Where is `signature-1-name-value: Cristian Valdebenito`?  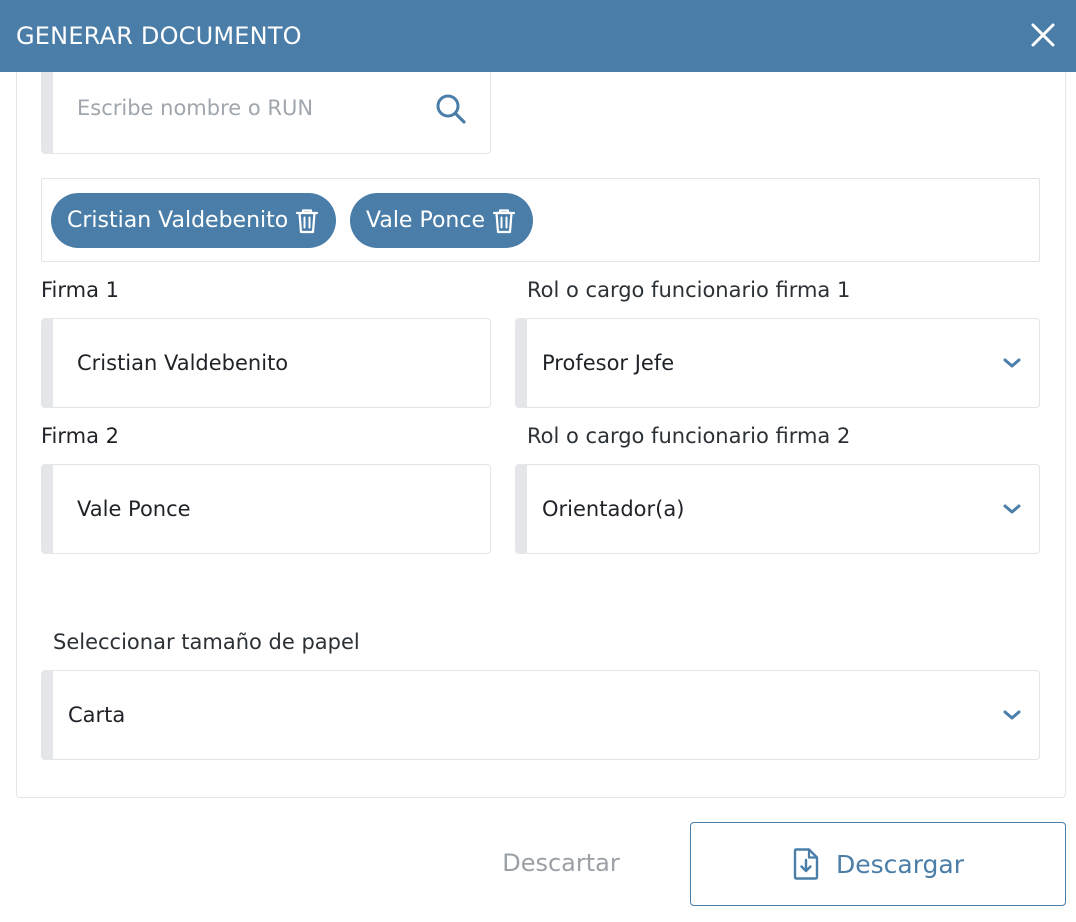 signature-1-name-value: Cristian Valdebenito is located at coordinates (183, 363).